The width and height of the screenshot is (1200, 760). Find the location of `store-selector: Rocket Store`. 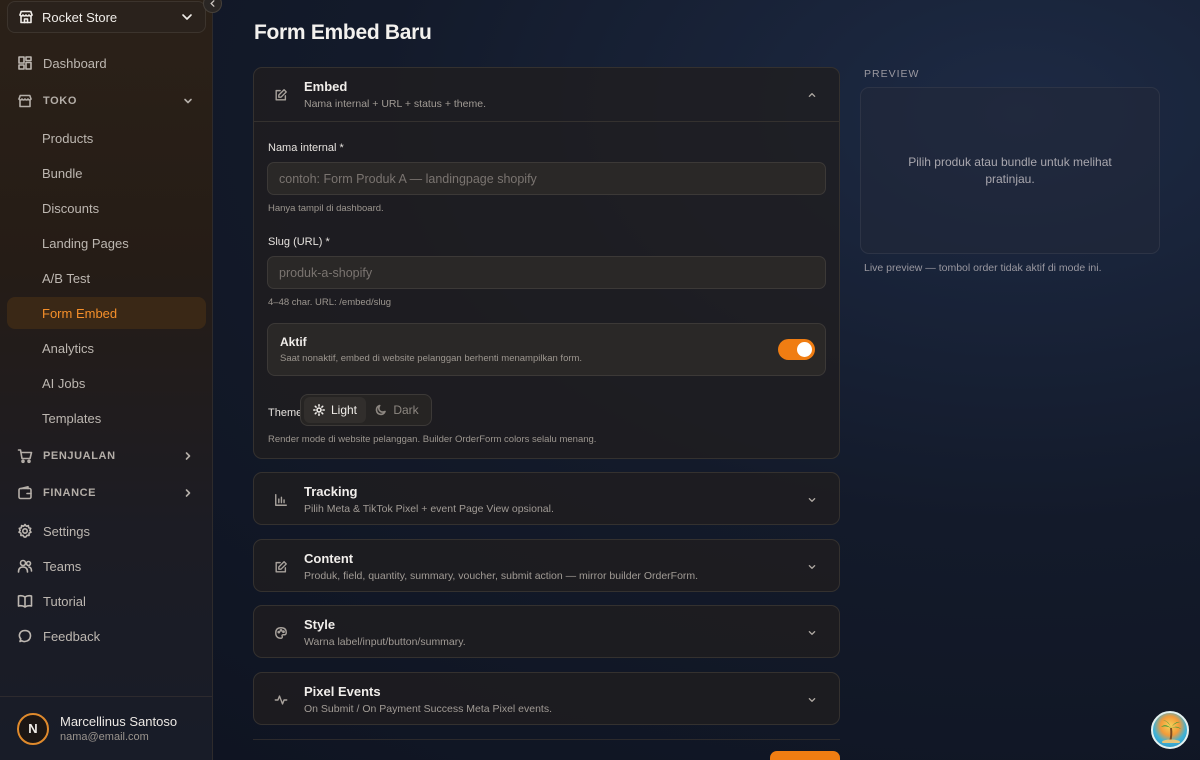

store-selector: Rocket Store is located at coordinates (106, 17).